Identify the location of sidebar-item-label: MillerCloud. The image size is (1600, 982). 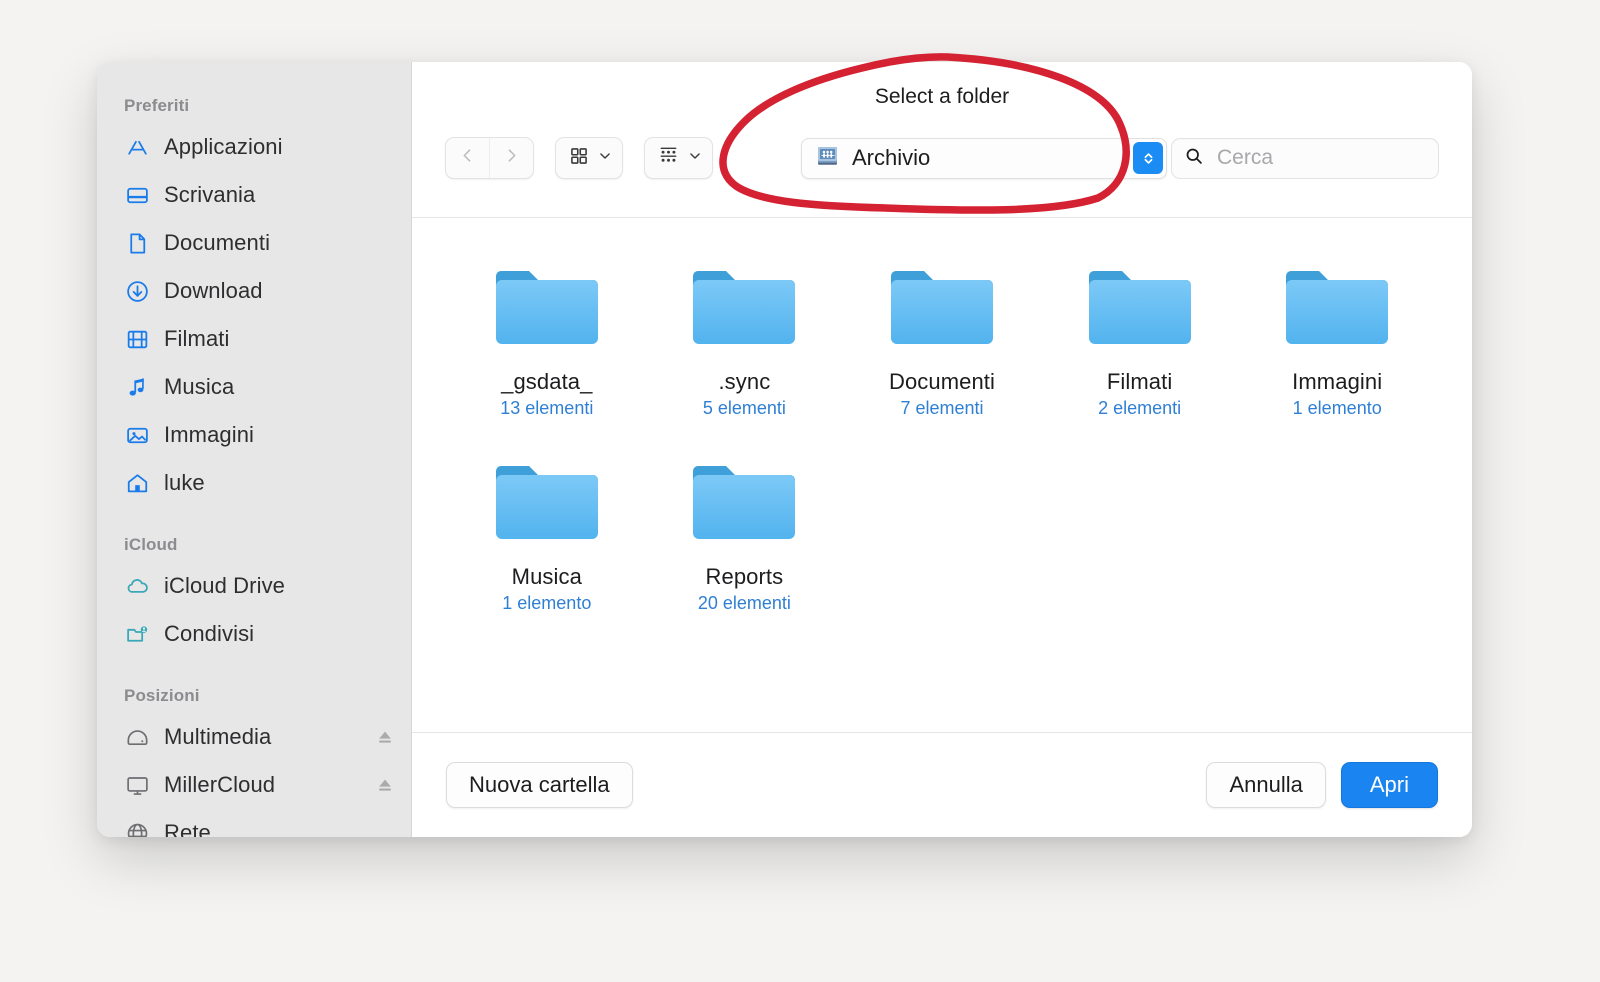
(220, 784).